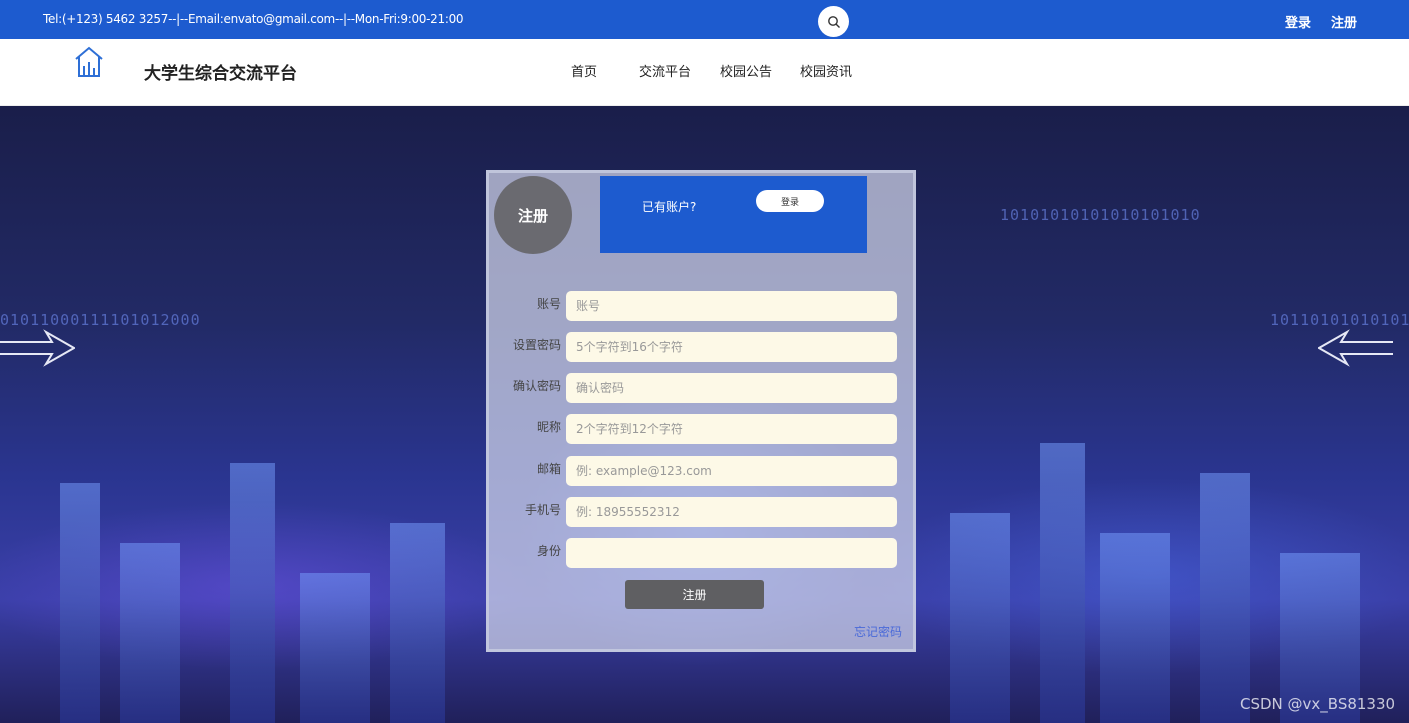 Image resolution: width=1409 pixels, height=723 pixels. Describe the element at coordinates (1339, 320) in the screenshot. I see `binary-stream-right-2: 1011010101010101` at that location.